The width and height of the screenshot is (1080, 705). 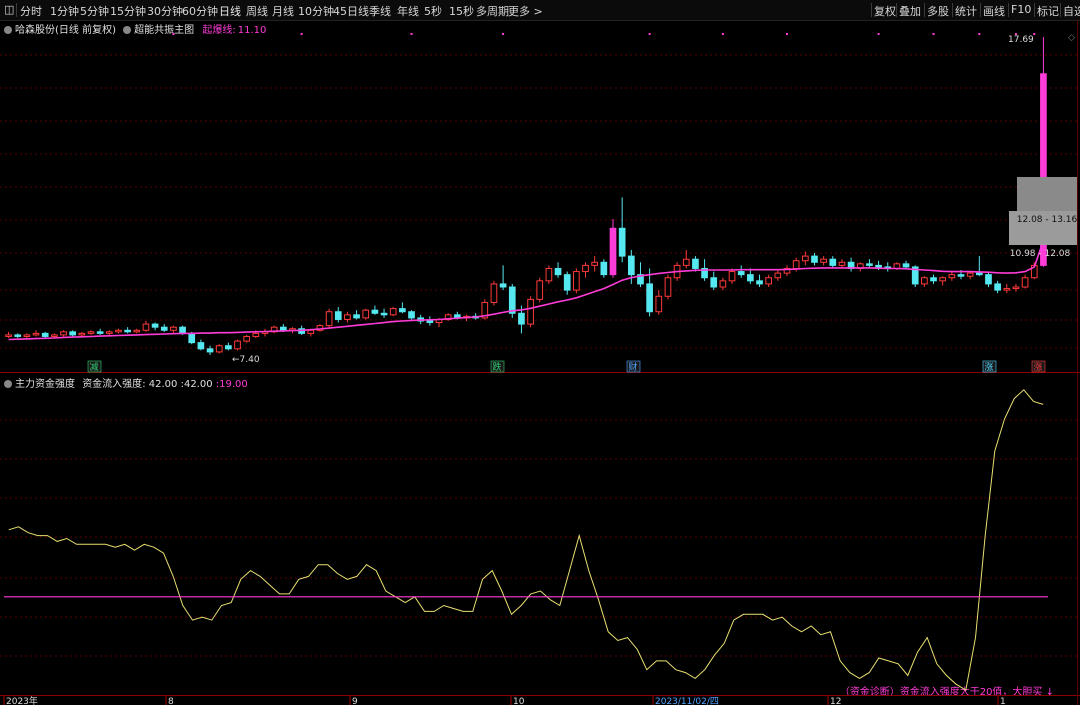 I want to click on signal-marker: 跌, so click(x=496, y=367).